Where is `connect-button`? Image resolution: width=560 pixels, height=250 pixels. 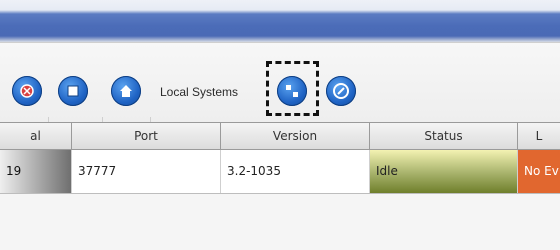 connect-button is located at coordinates (292, 91).